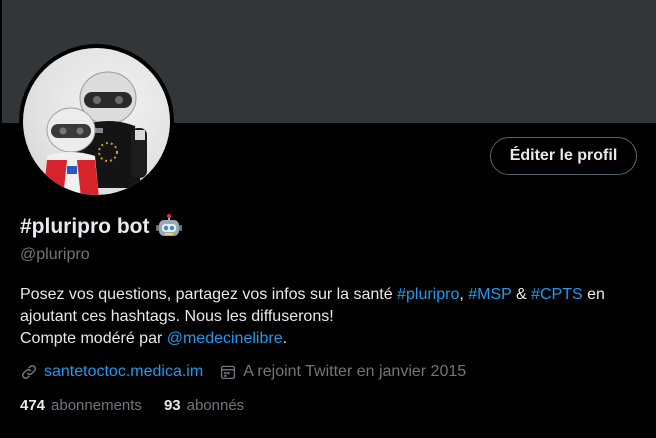 This screenshot has width=656, height=438. I want to click on profile-name-row: #pluripro bot, so click(101, 227).